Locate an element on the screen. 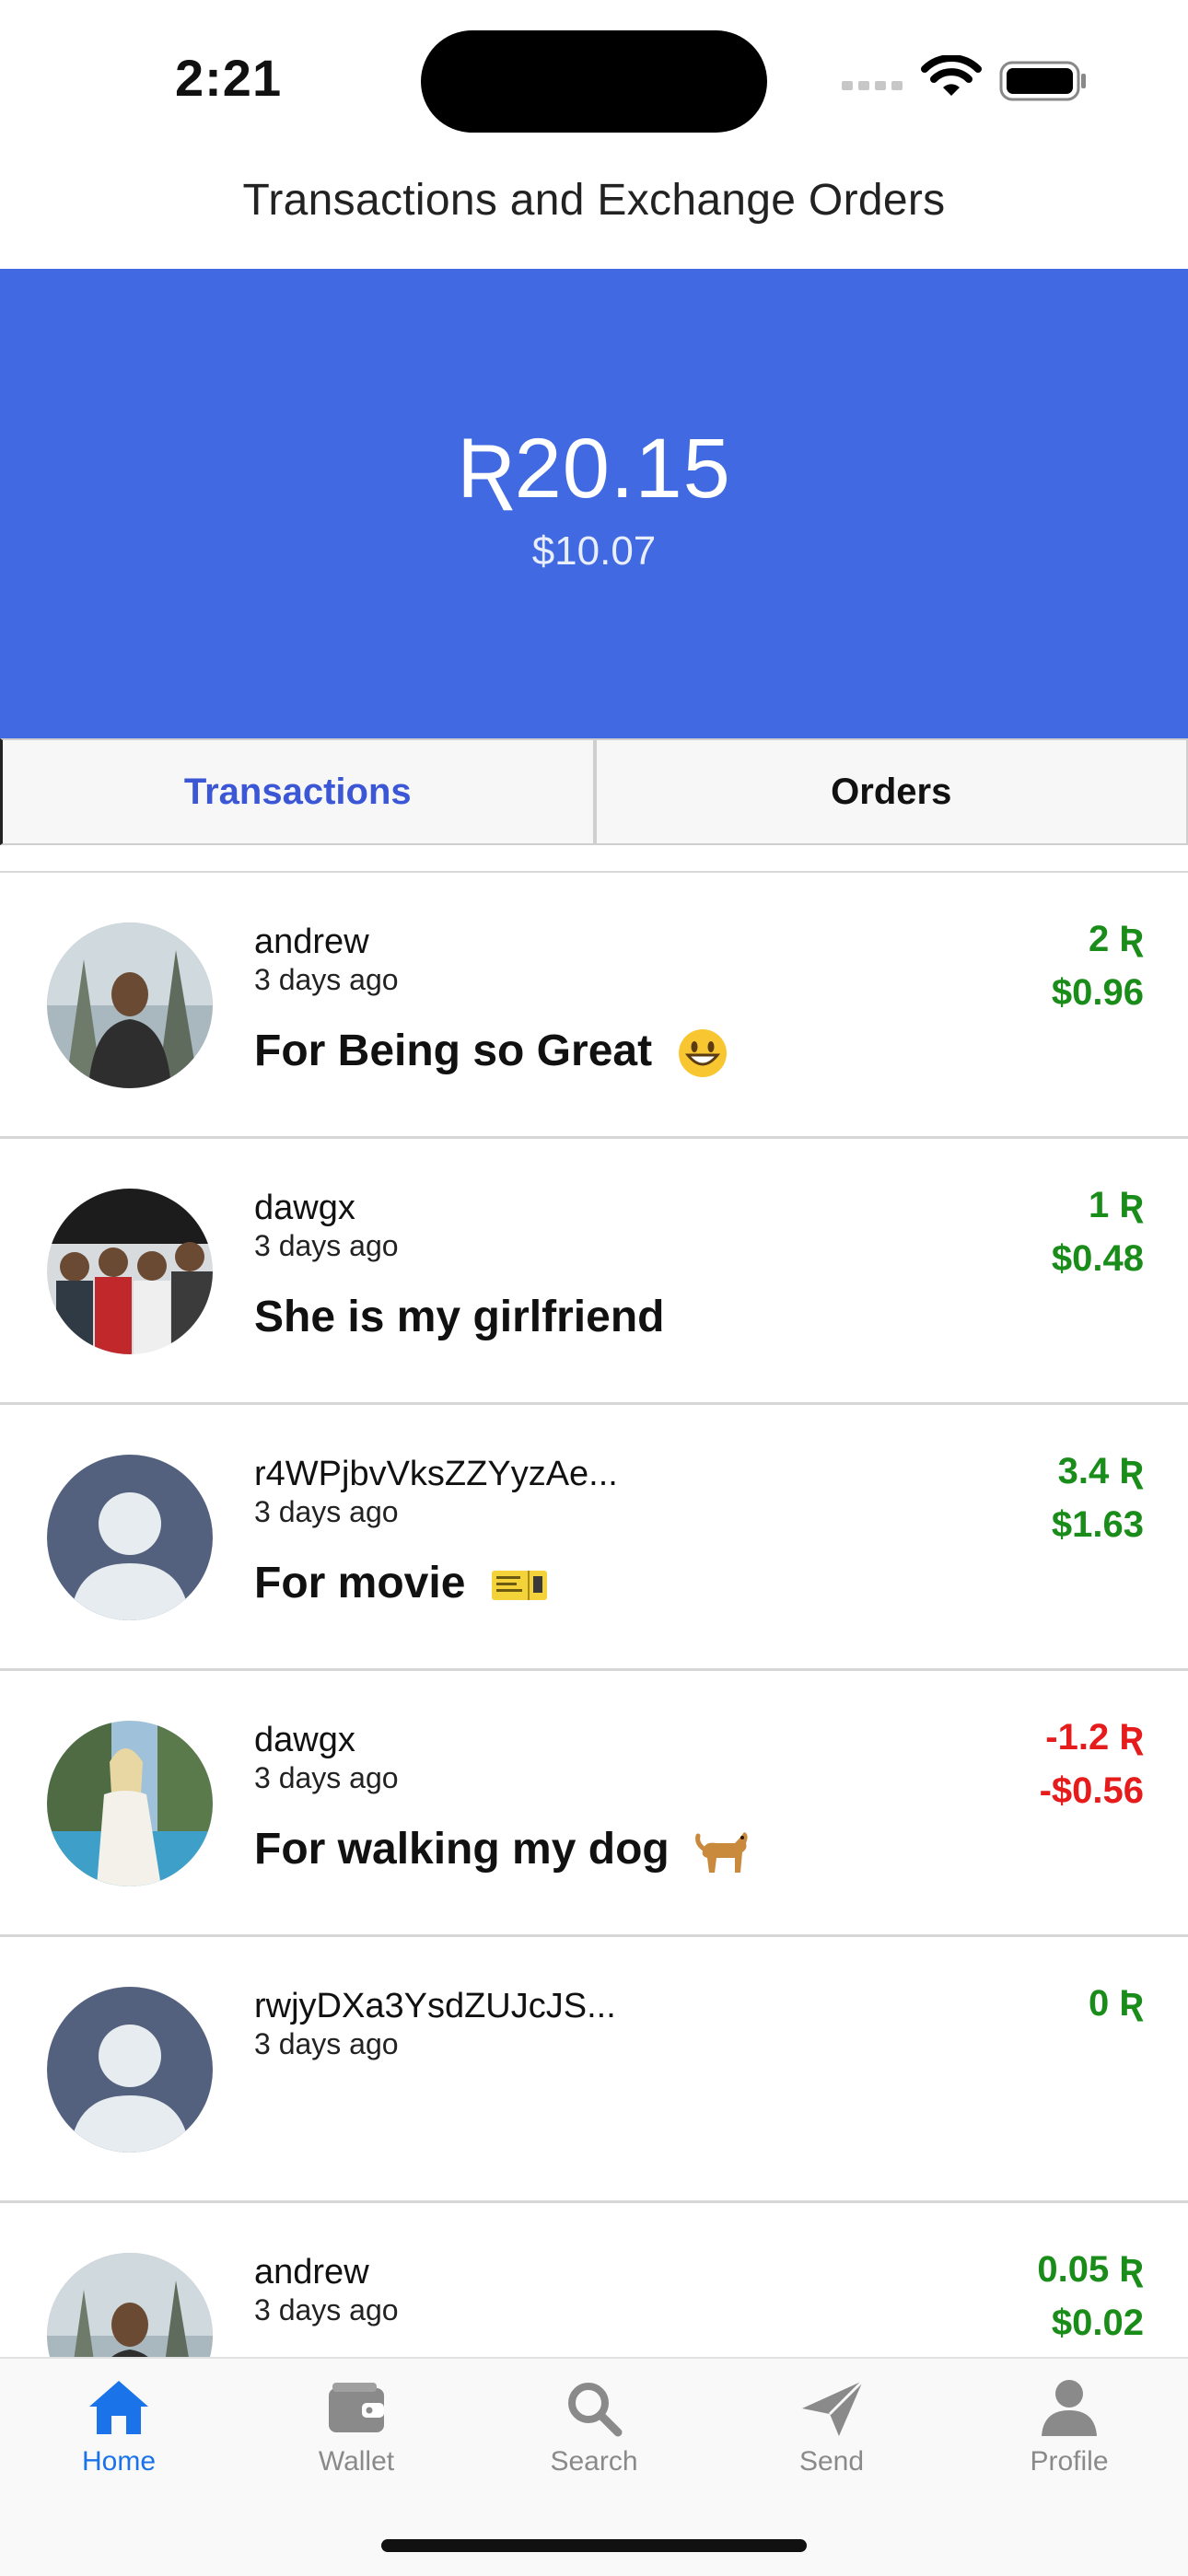 The width and height of the screenshot is (1188, 2576). home-indicator is located at coordinates (594, 2545).